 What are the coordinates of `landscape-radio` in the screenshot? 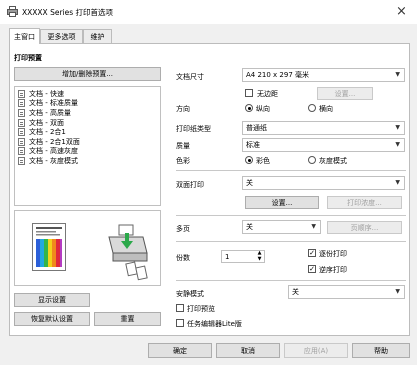 It's located at (312, 108).